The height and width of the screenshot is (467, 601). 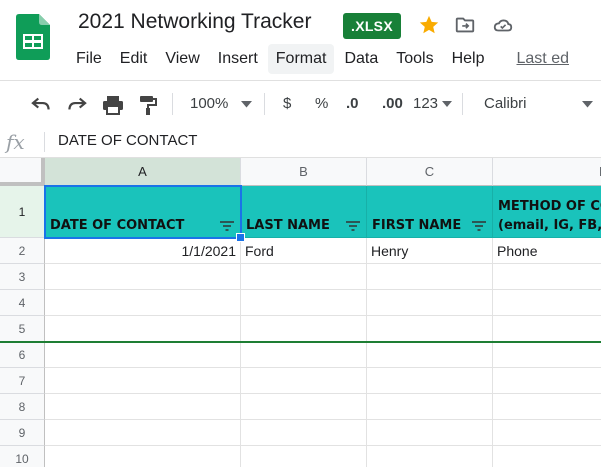 I want to click on menu-data: Data, so click(x=361, y=59).